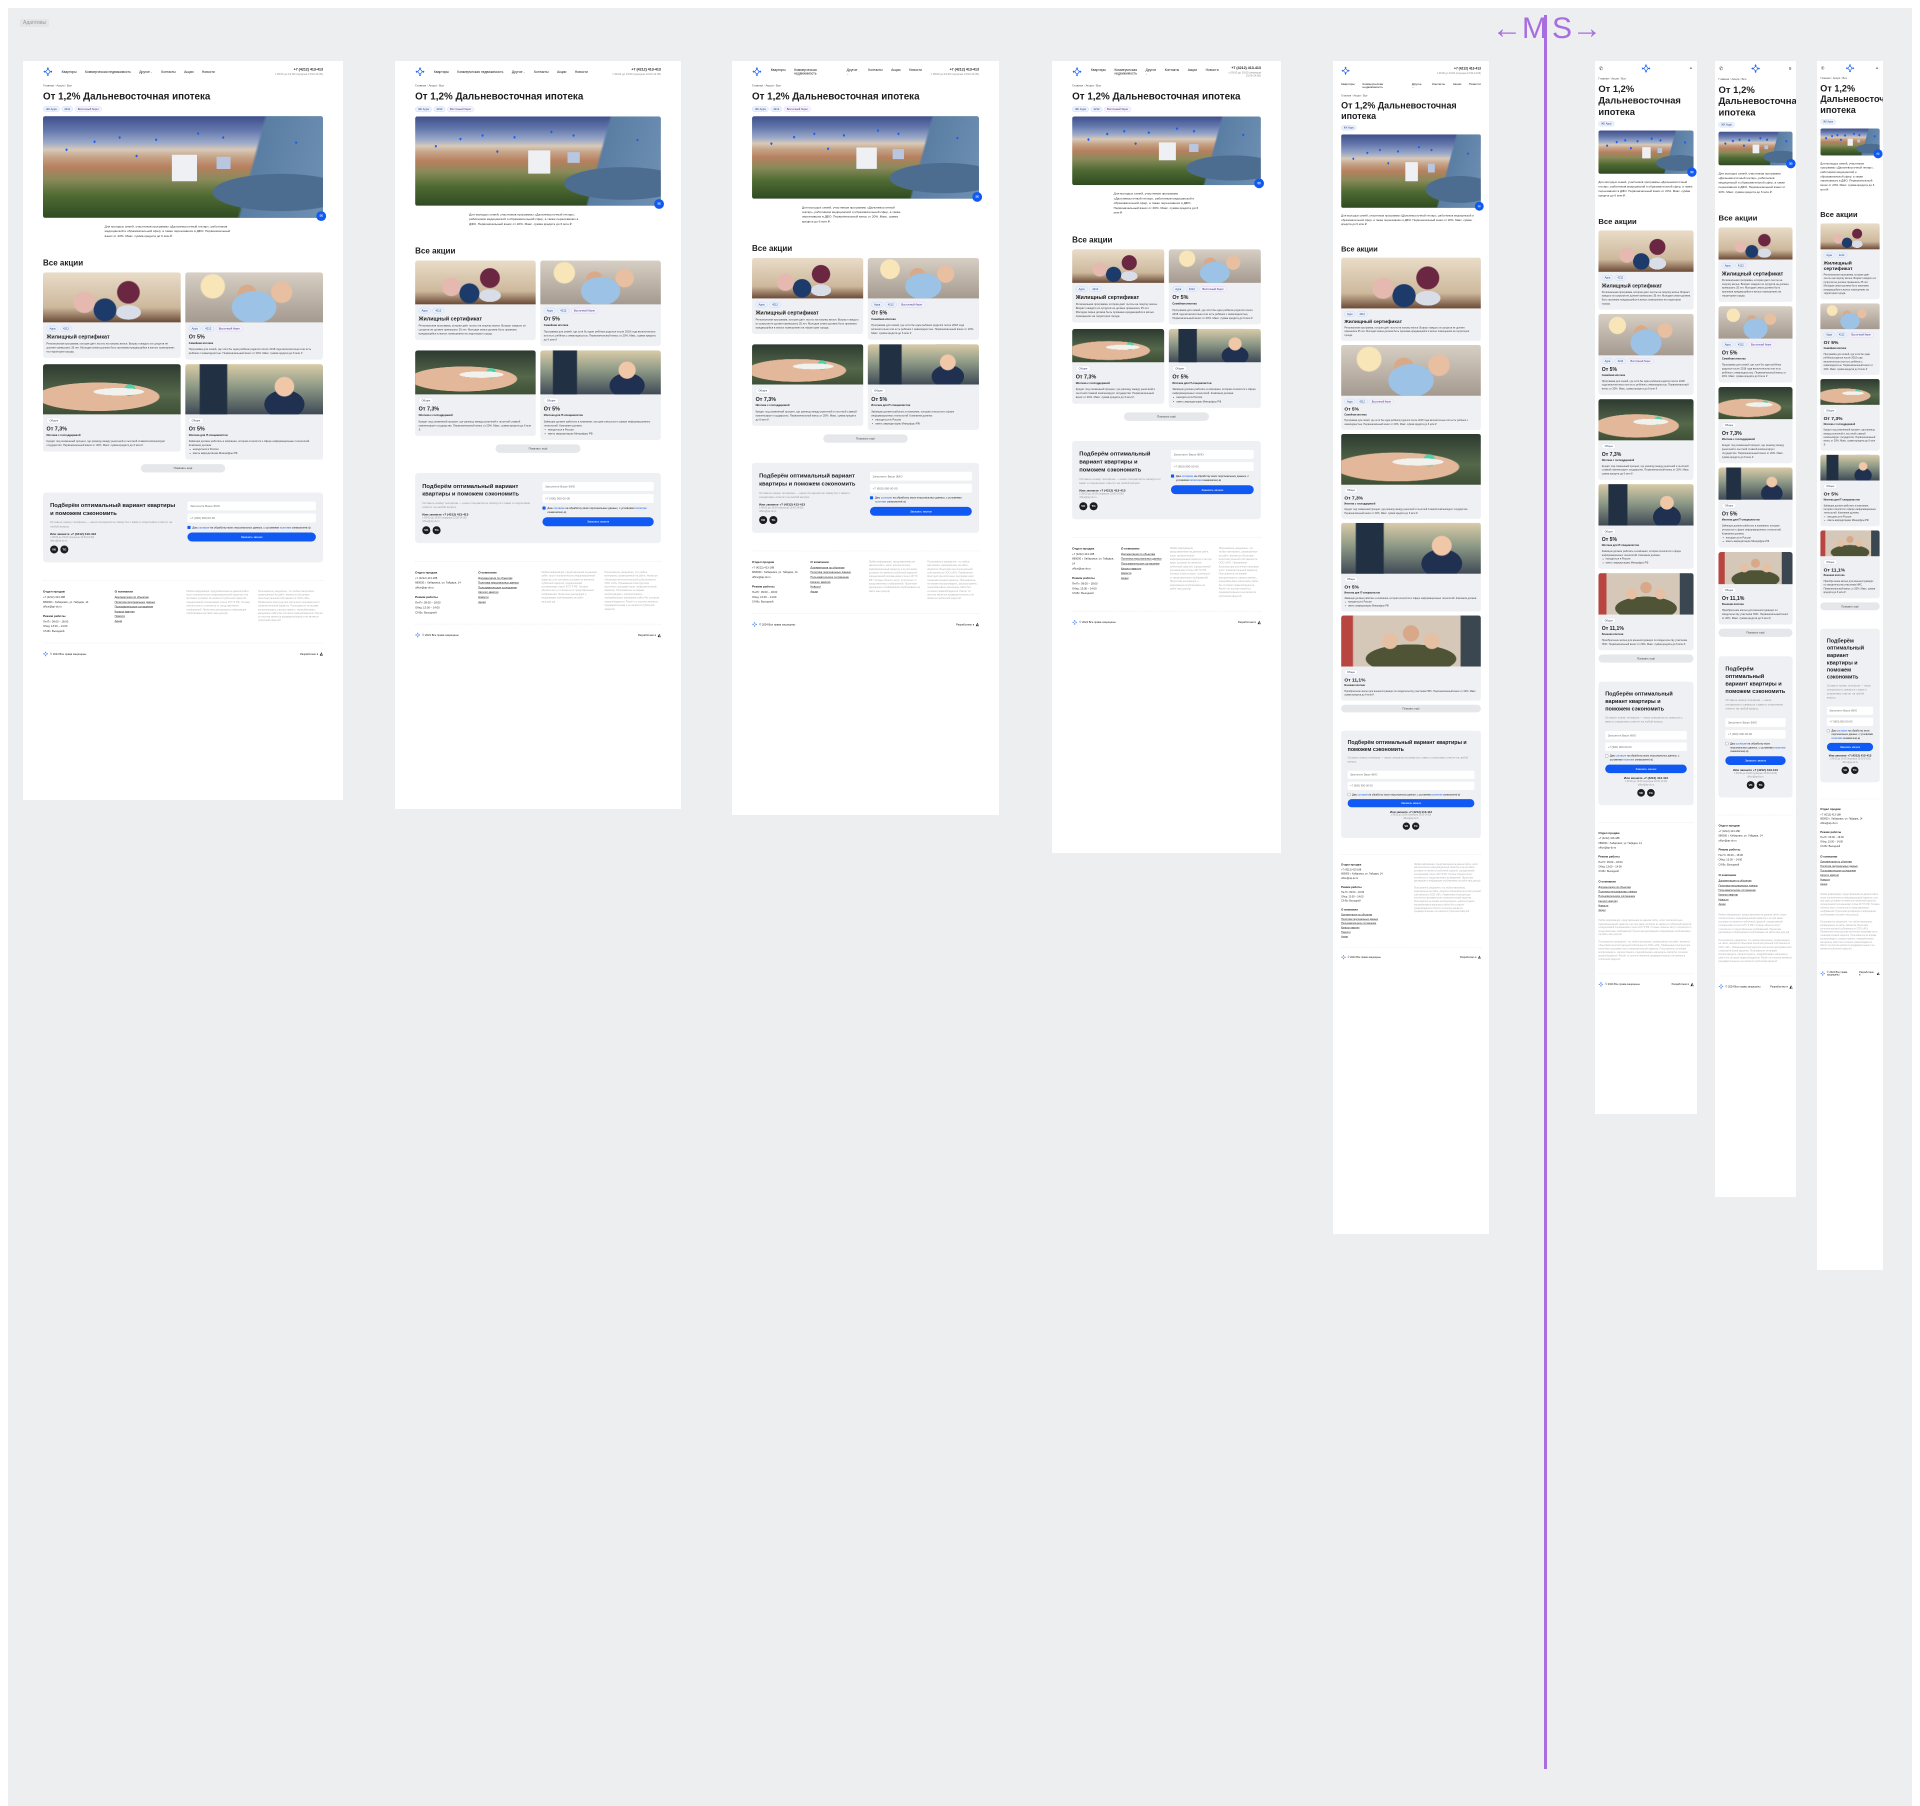  I want to click on phone-input, so click(920, 488).